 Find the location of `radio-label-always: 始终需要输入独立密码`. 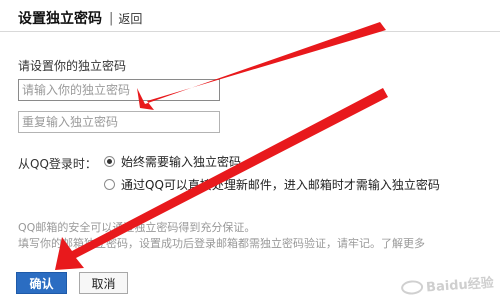

radio-label-always: 始终需要输入独立密码 is located at coordinates (181, 162).